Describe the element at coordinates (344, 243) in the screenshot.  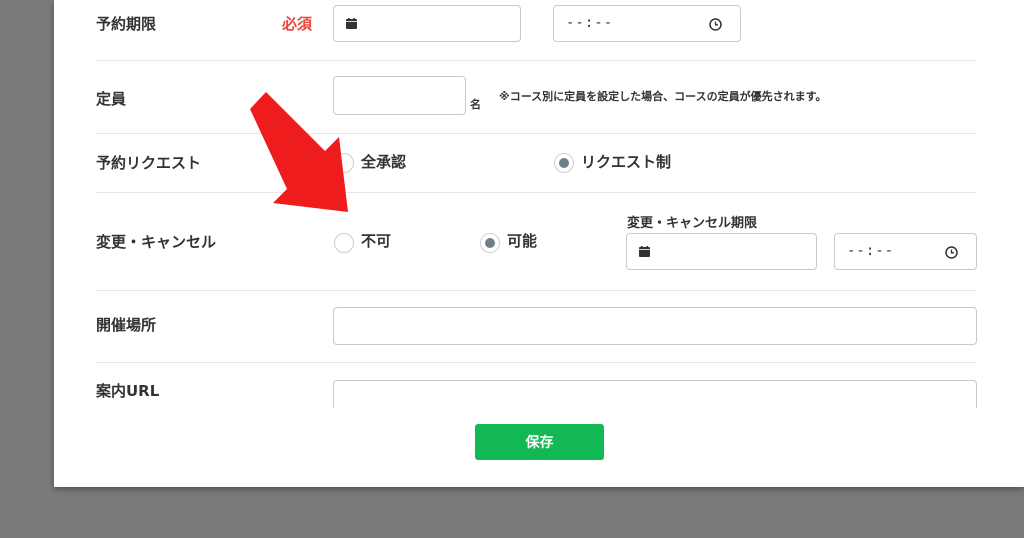
I see `change-radio-no` at that location.